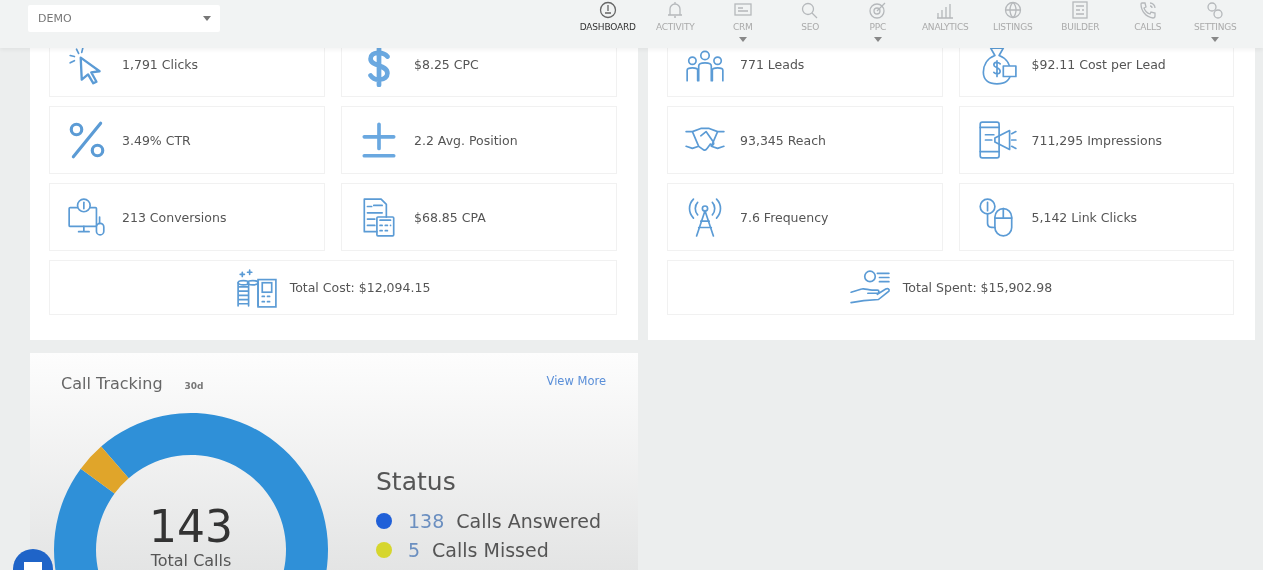 This screenshot has width=1263, height=570. What do you see at coordinates (878, 21) in the screenshot?
I see `nav-tab: PPC` at bounding box center [878, 21].